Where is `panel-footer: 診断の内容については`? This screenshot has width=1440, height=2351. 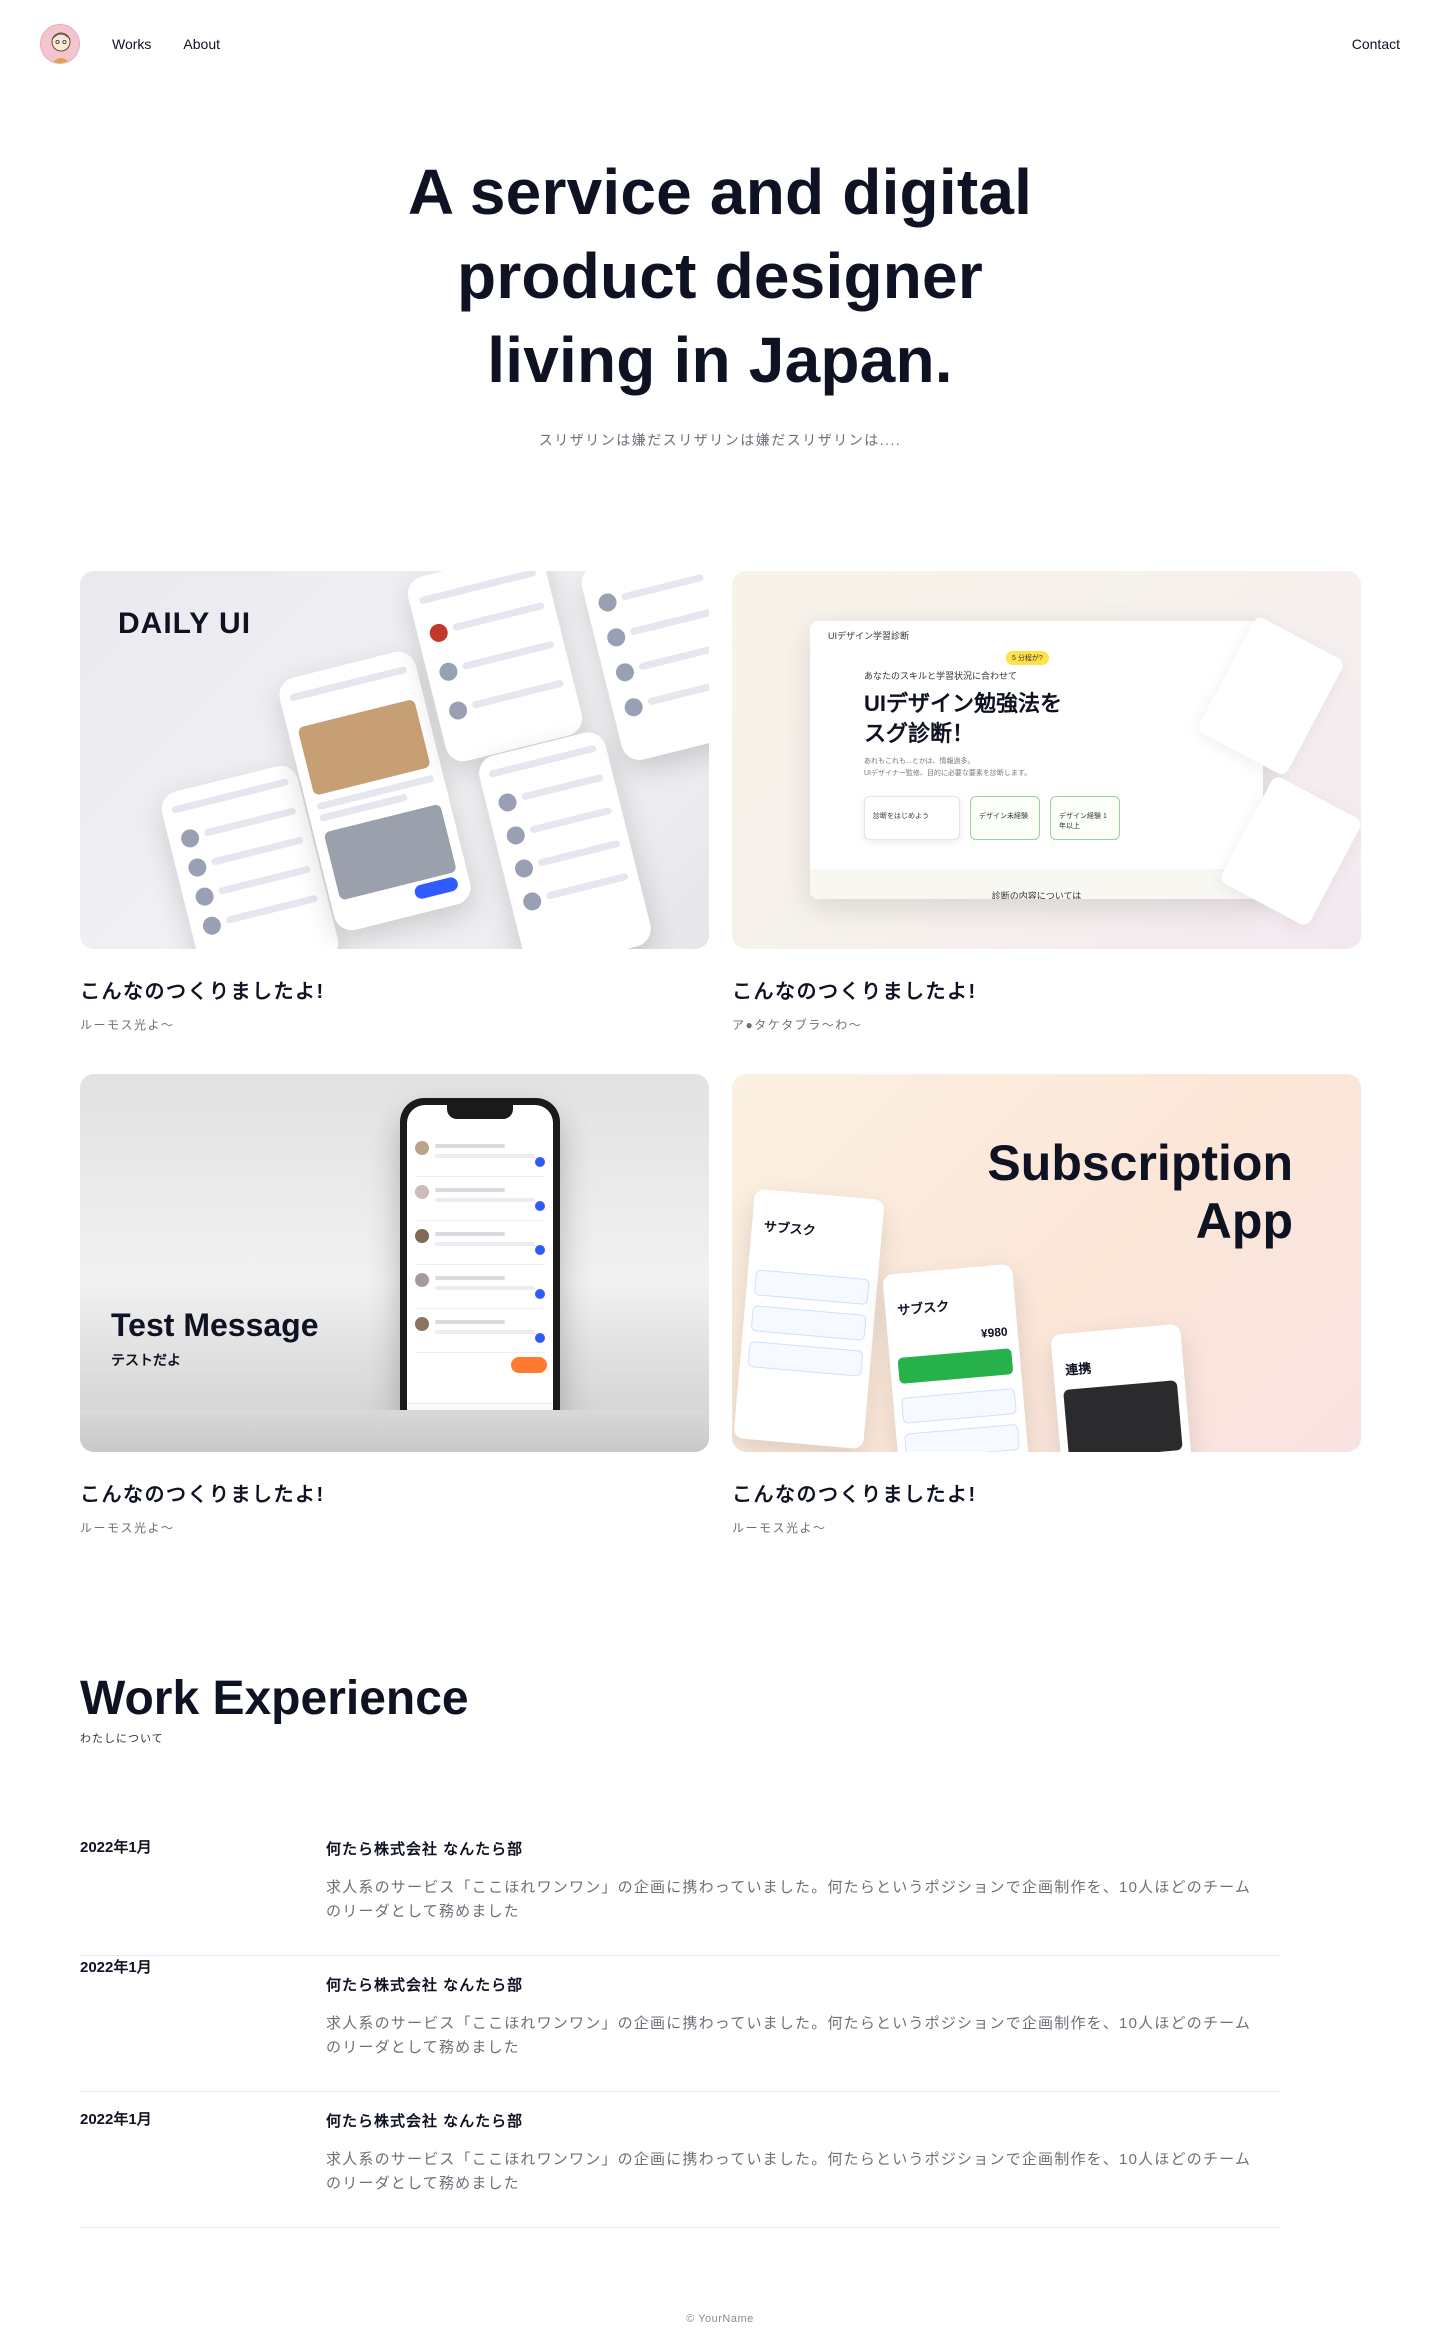 panel-footer: 診断の内容については is located at coordinates (1036, 884).